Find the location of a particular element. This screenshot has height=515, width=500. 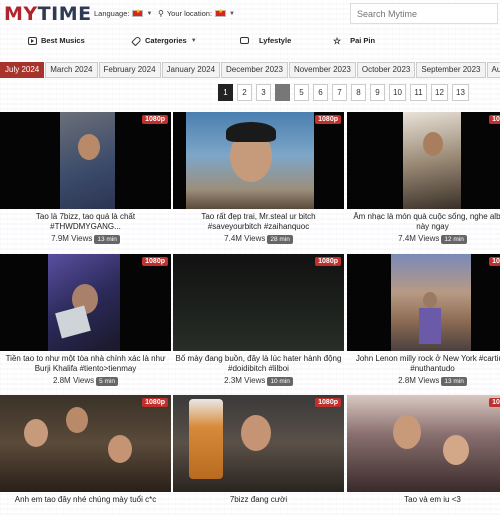

month-tab: March 2024 is located at coordinates (71, 70).